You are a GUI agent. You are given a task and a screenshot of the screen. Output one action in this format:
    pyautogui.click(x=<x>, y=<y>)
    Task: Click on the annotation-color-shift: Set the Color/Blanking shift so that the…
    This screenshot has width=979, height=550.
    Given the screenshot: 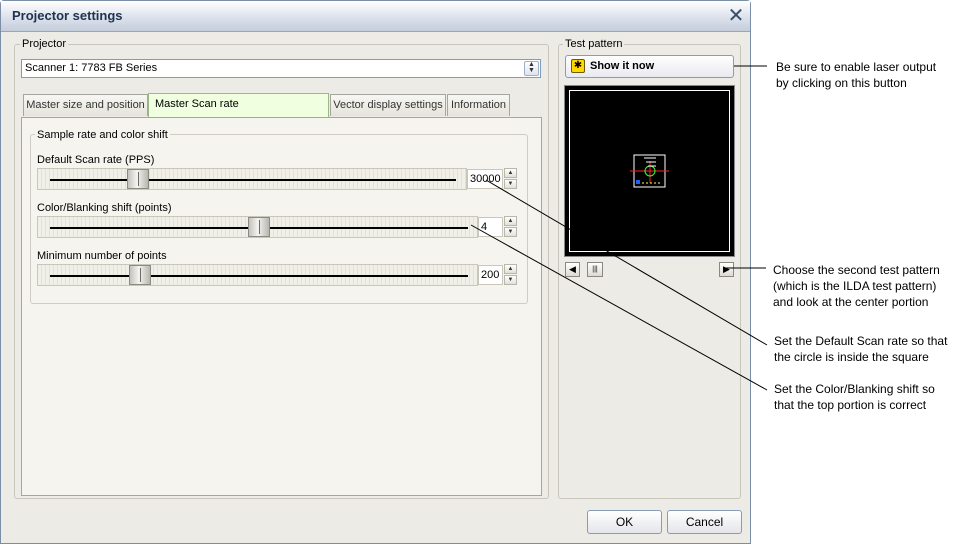 What is the action you would take?
    pyautogui.click(x=854, y=397)
    